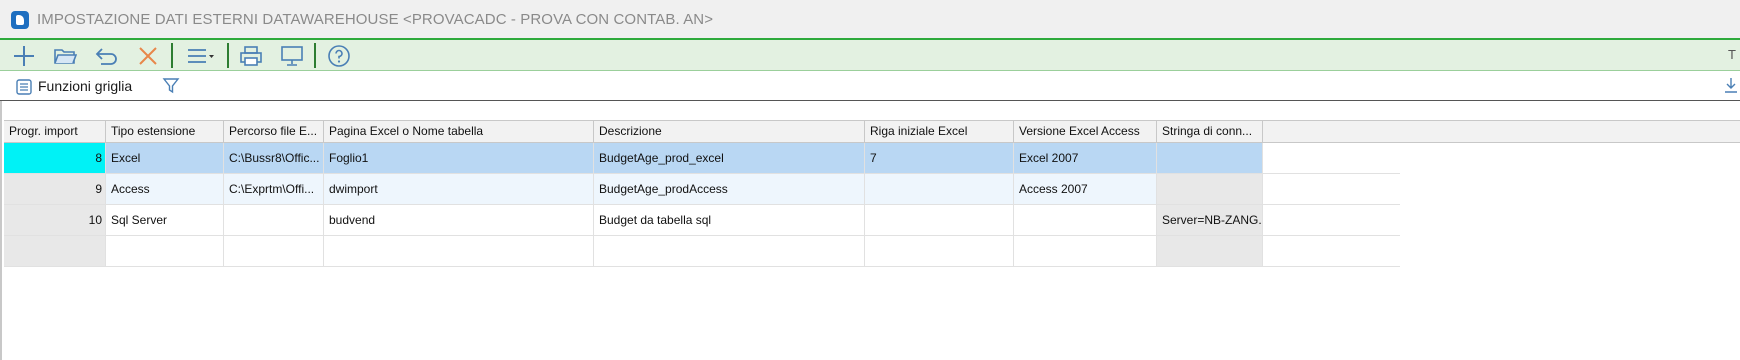 The image size is (1740, 360). Describe the element at coordinates (165, 131) in the screenshot. I see `column-header: Tipo estensione` at that location.